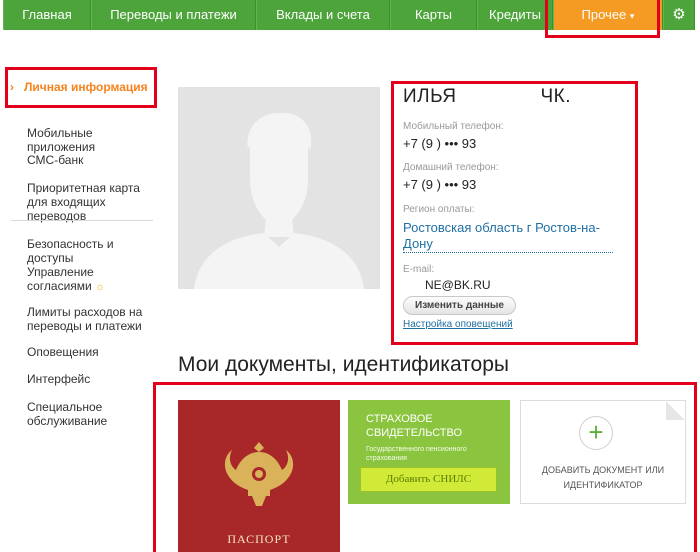 This screenshot has height=552, width=700. I want to click on sidebar-divider, so click(82, 220).